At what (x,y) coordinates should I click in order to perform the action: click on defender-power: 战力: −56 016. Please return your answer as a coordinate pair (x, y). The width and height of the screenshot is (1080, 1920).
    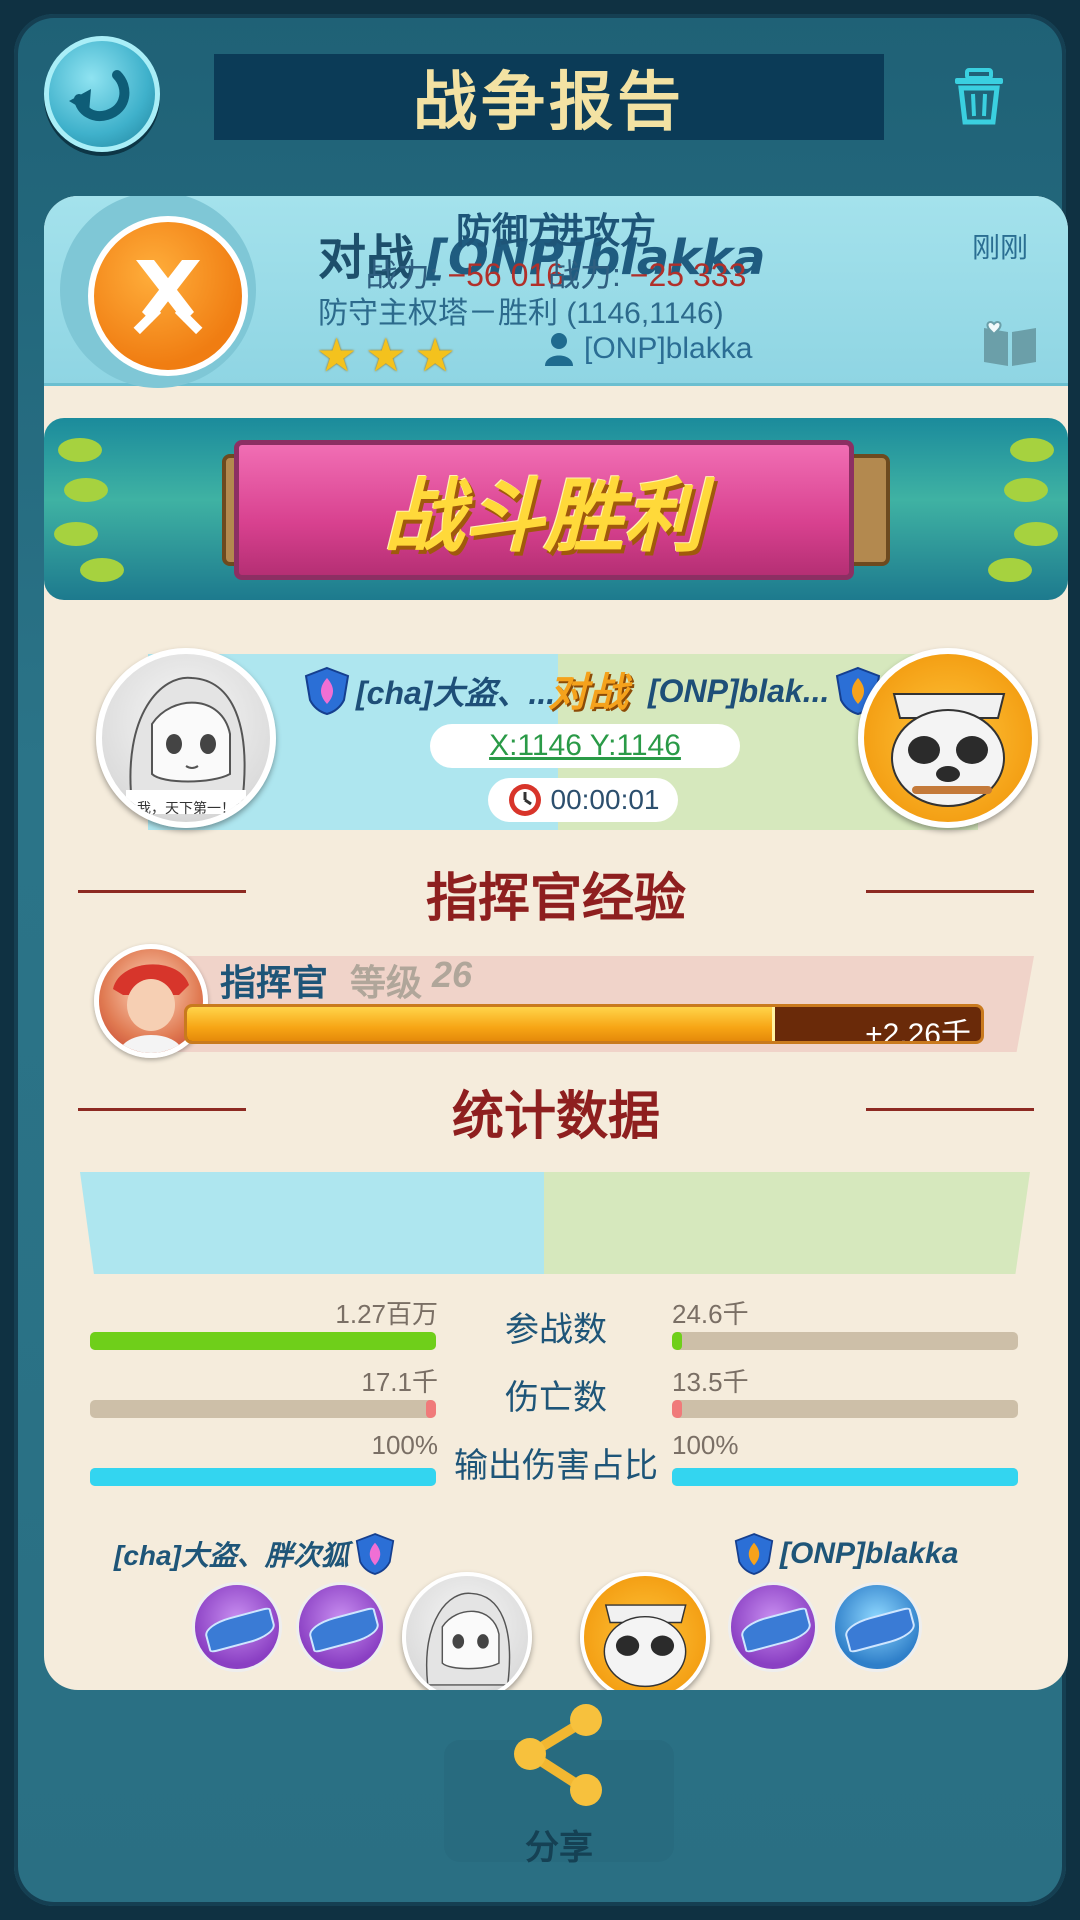
    Looking at the image, I should click on (465, 273).